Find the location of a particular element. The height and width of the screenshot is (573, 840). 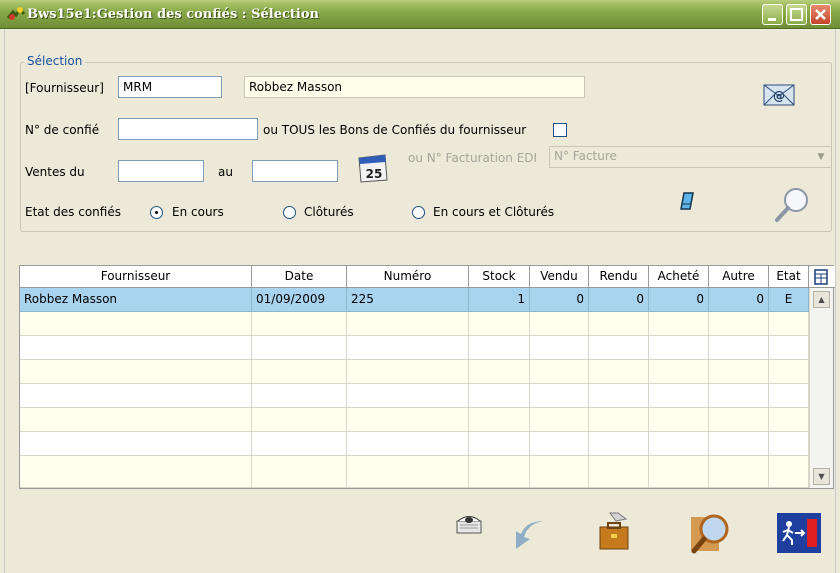

search-button is located at coordinates (792, 206).